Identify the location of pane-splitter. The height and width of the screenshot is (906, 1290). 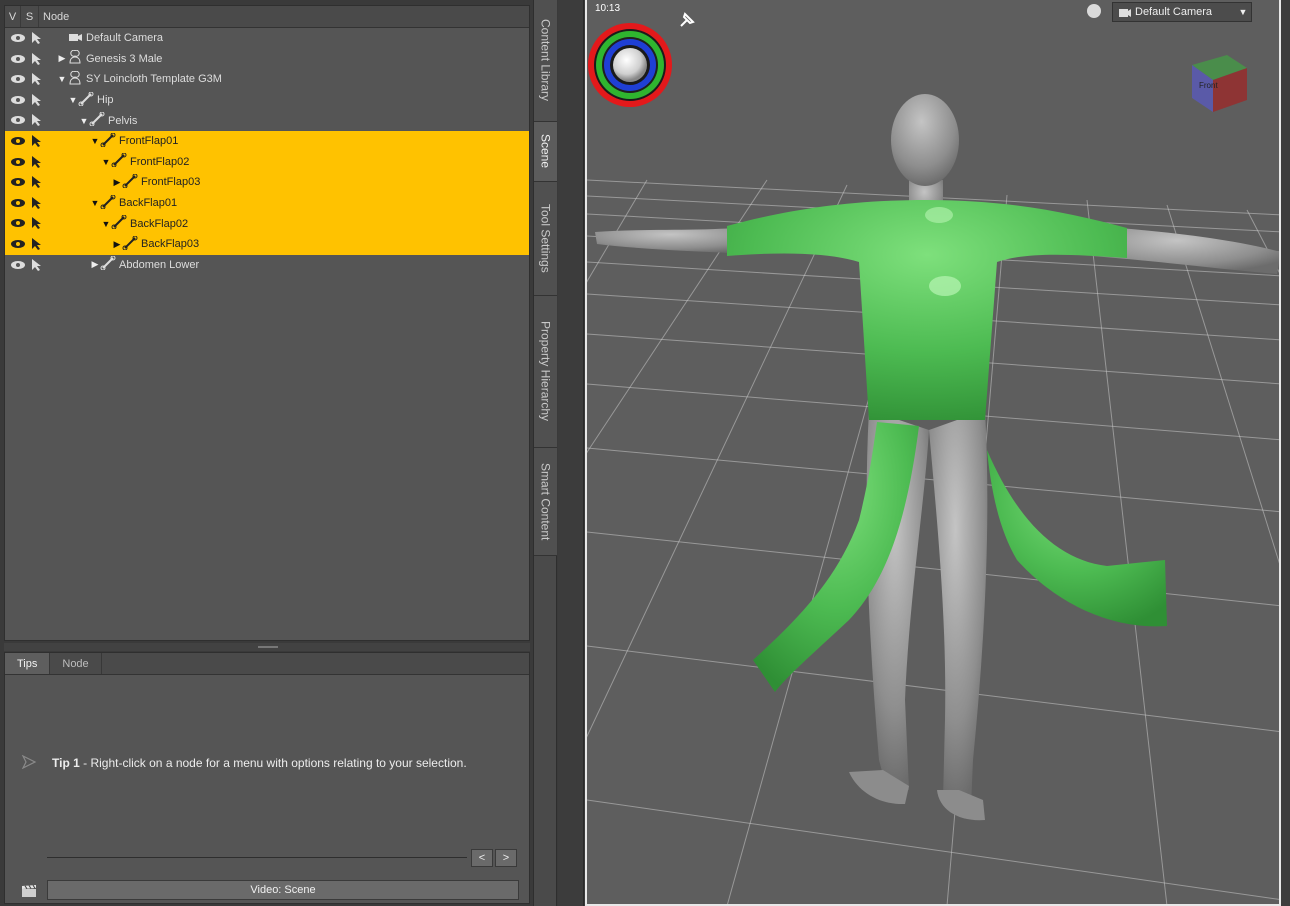
(267, 647).